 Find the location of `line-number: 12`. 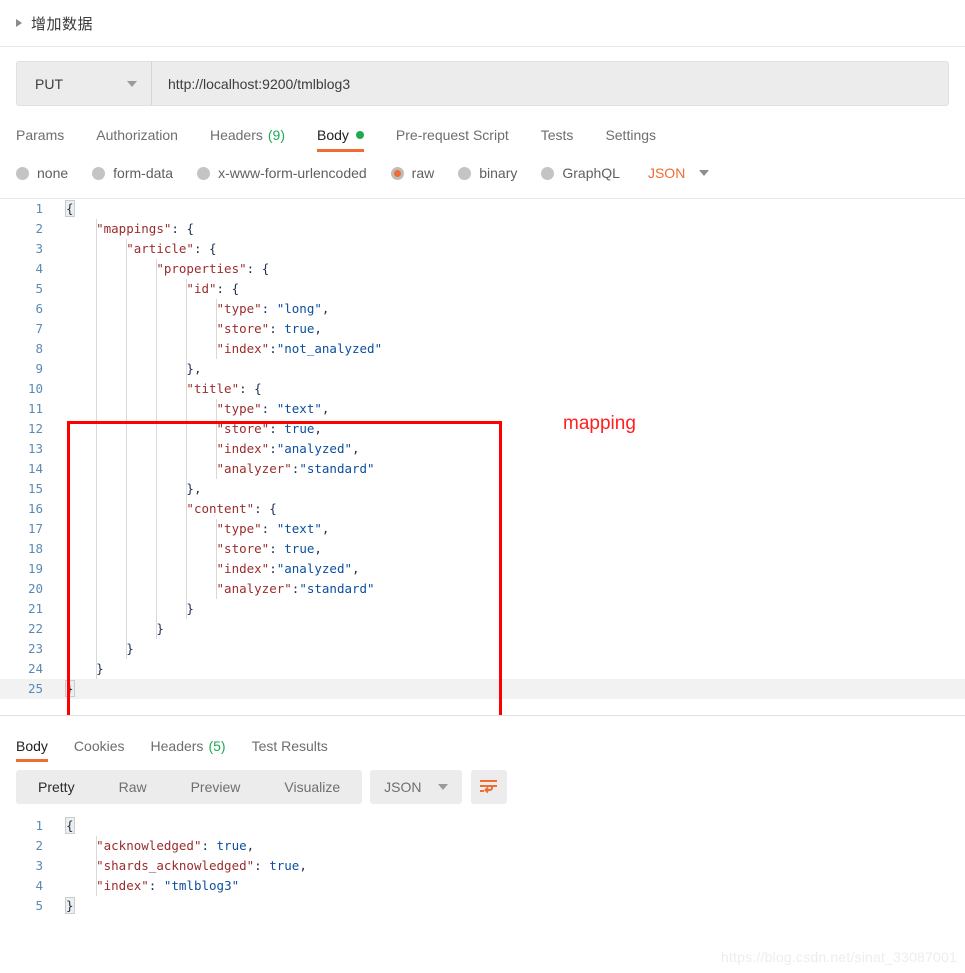

line-number: 12 is located at coordinates (35, 428).